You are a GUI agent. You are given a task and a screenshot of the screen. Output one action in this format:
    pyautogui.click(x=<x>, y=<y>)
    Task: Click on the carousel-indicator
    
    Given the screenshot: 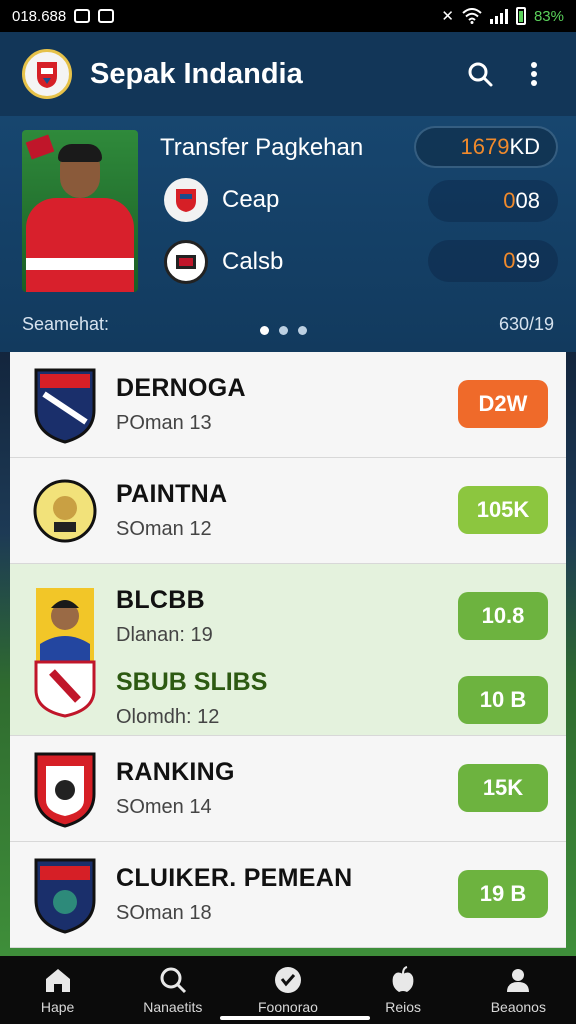 What is the action you would take?
    pyautogui.click(x=283, y=330)
    